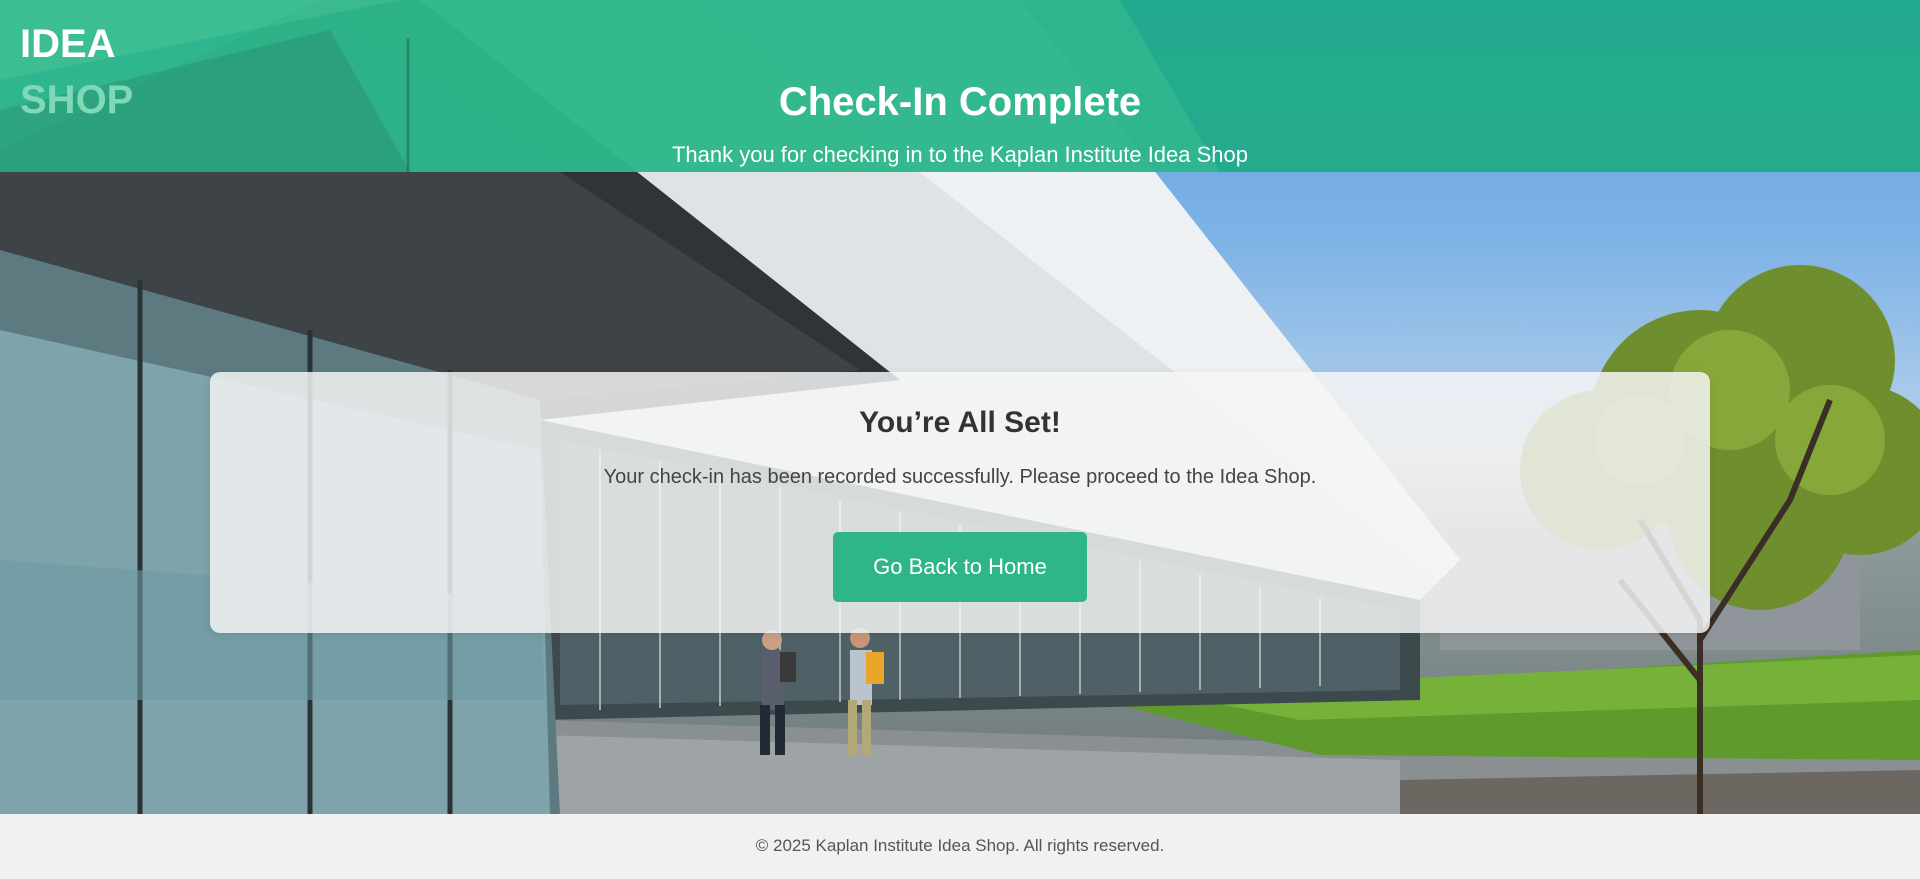 The height and width of the screenshot is (879, 1920). What do you see at coordinates (960, 422) in the screenshot?
I see `confirmation-heading: You’re All Set!` at bounding box center [960, 422].